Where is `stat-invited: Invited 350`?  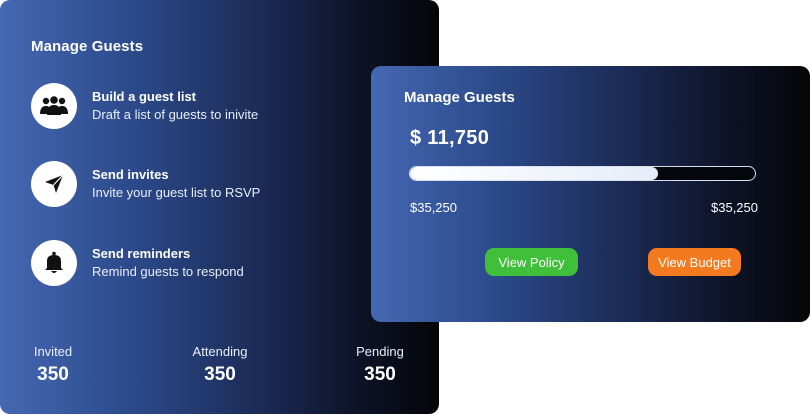 stat-invited: Invited 350 is located at coordinates (53, 365).